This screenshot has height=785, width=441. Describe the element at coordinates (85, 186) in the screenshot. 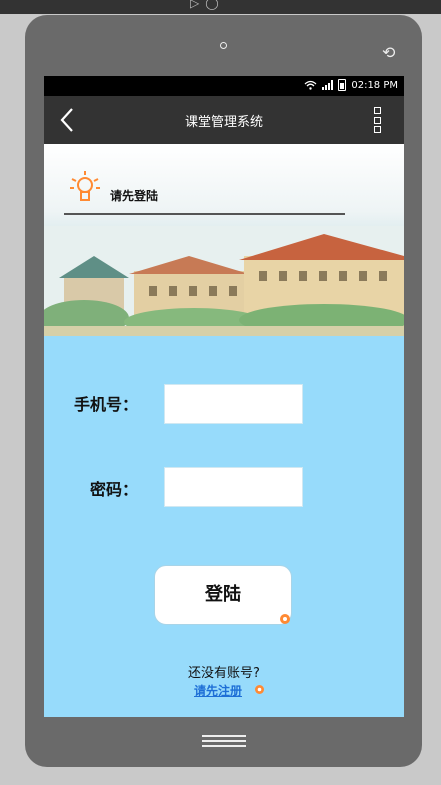

I see `lightbulb-icon` at that location.